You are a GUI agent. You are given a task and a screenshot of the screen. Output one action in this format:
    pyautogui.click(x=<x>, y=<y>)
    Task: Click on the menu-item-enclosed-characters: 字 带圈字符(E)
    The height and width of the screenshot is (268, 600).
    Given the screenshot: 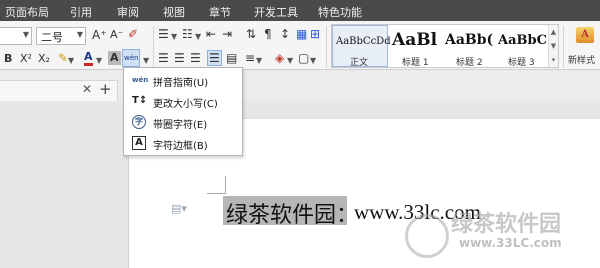 What is the action you would take?
    pyautogui.click(x=183, y=122)
    